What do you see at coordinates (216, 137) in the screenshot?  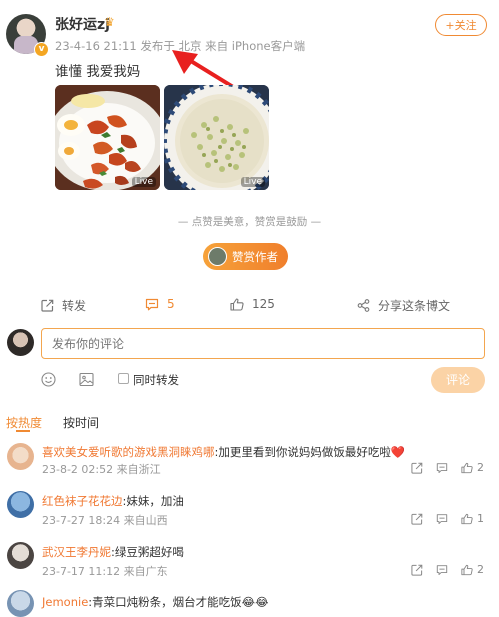 I see `post-photo-porridge: Live` at bounding box center [216, 137].